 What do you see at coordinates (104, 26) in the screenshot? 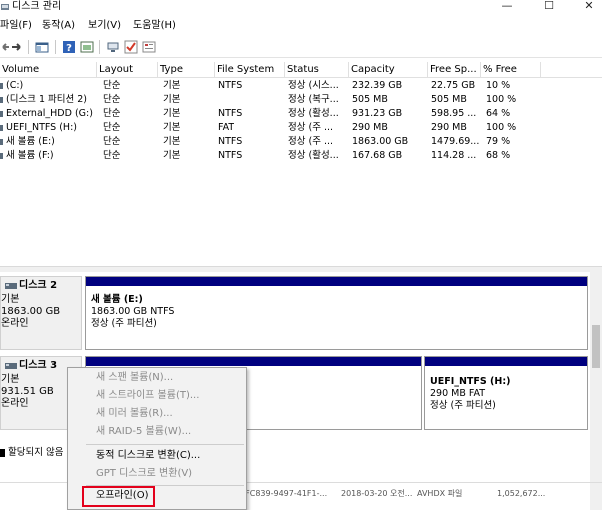
I see `menu-view: 보기(V)` at bounding box center [104, 26].